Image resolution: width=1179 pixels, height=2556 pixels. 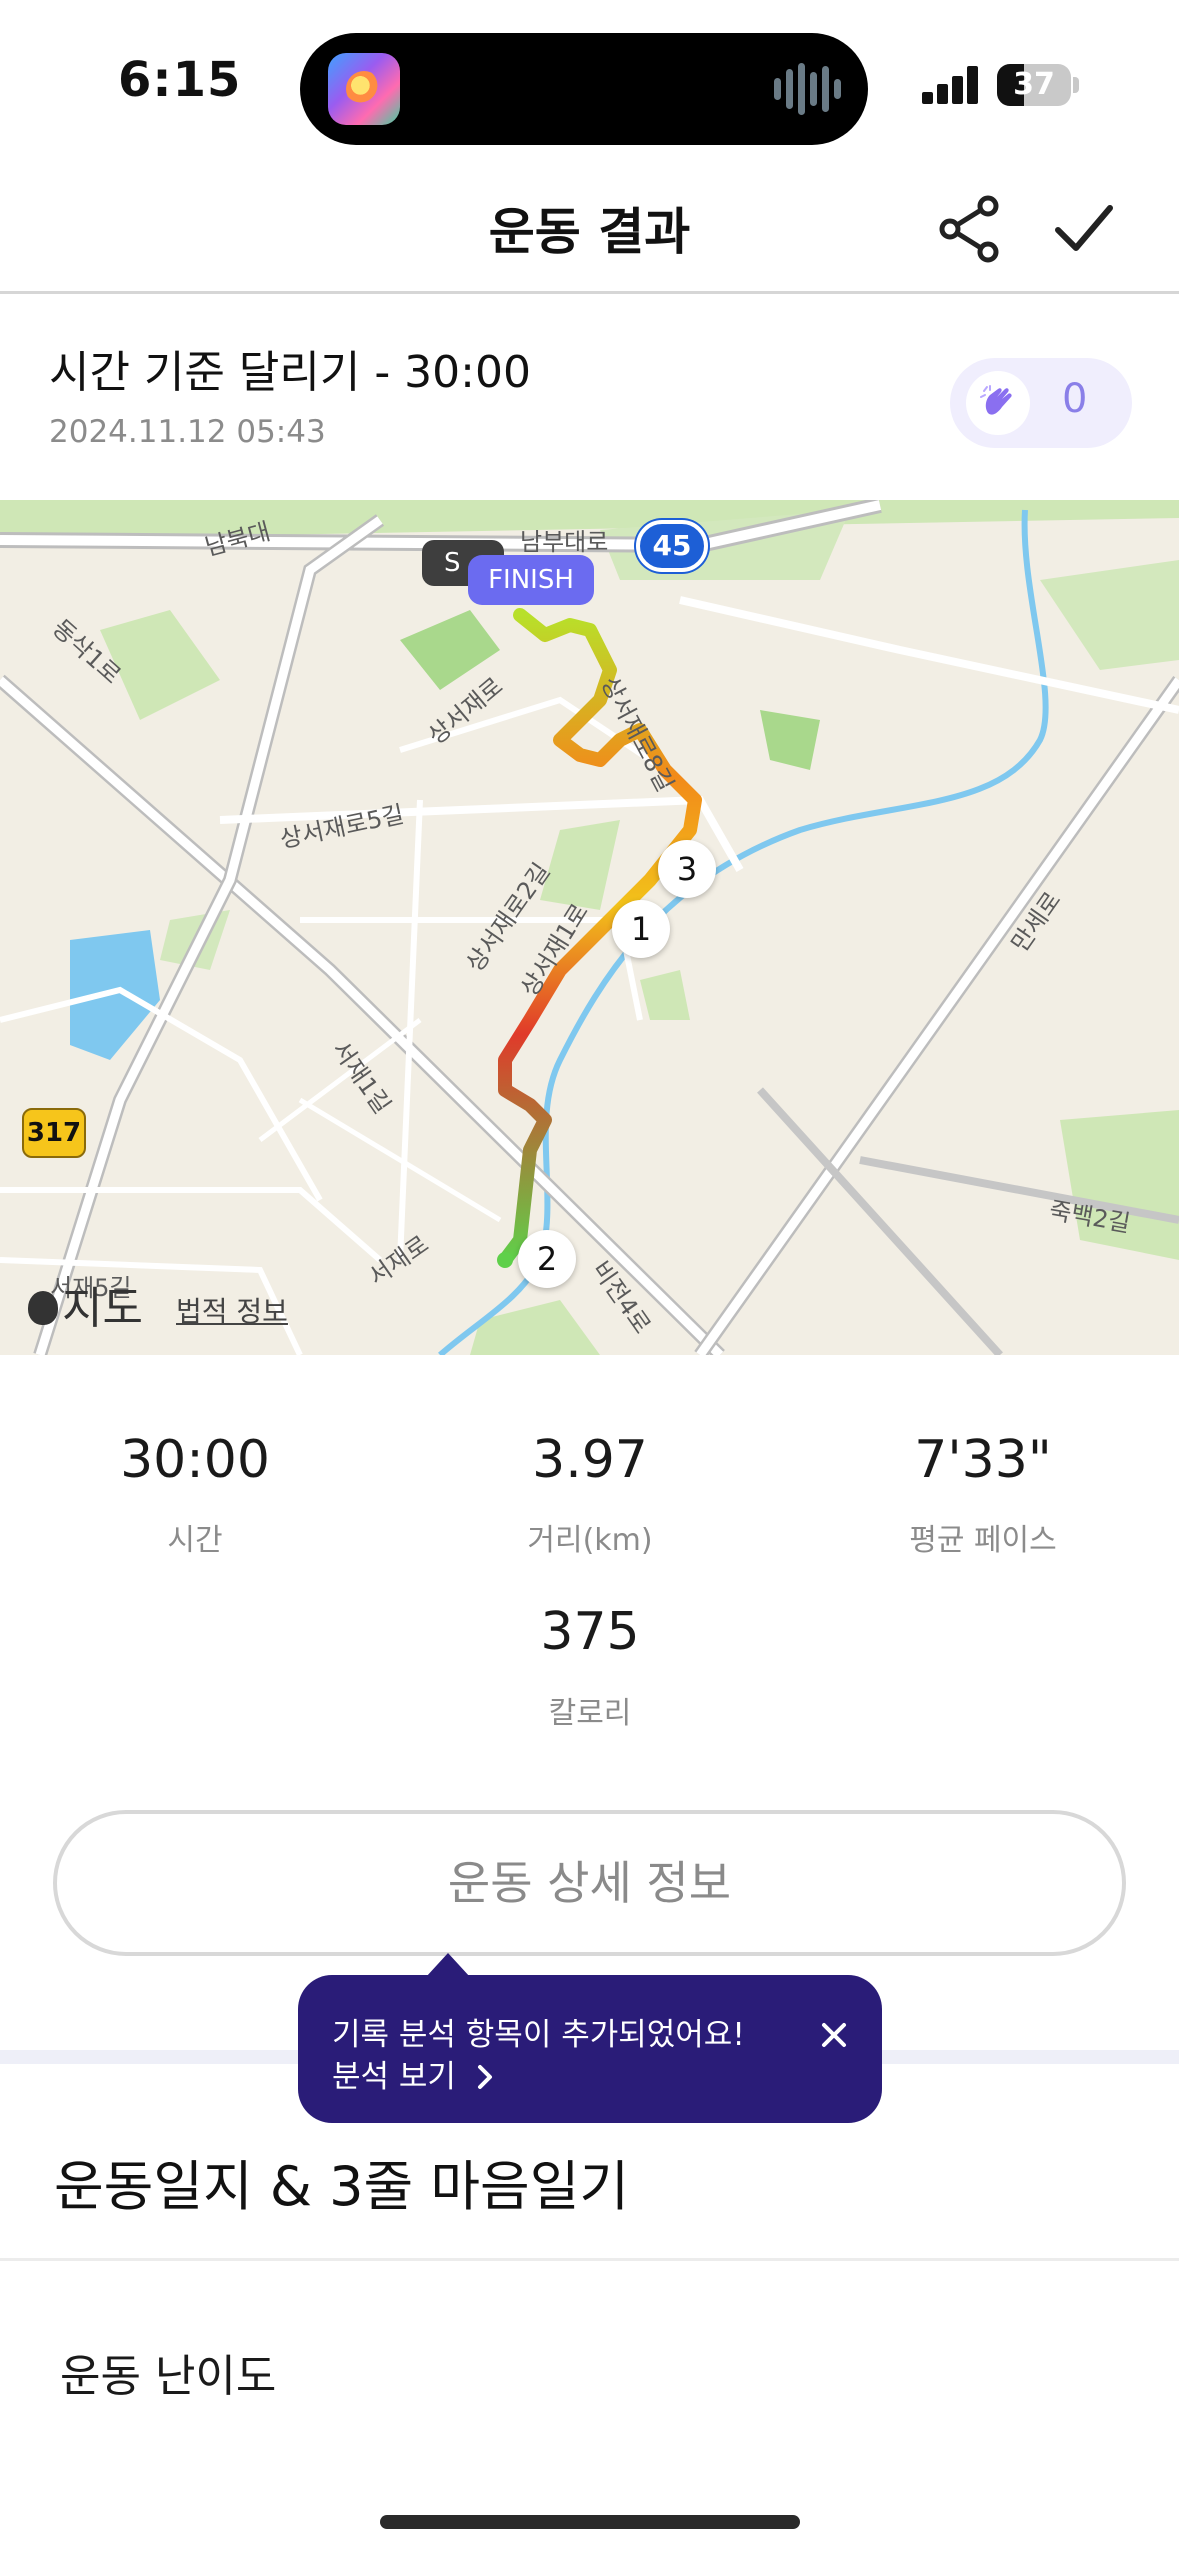 What do you see at coordinates (232, 1310) in the screenshot?
I see `legal-info-link: 법적 정보` at bounding box center [232, 1310].